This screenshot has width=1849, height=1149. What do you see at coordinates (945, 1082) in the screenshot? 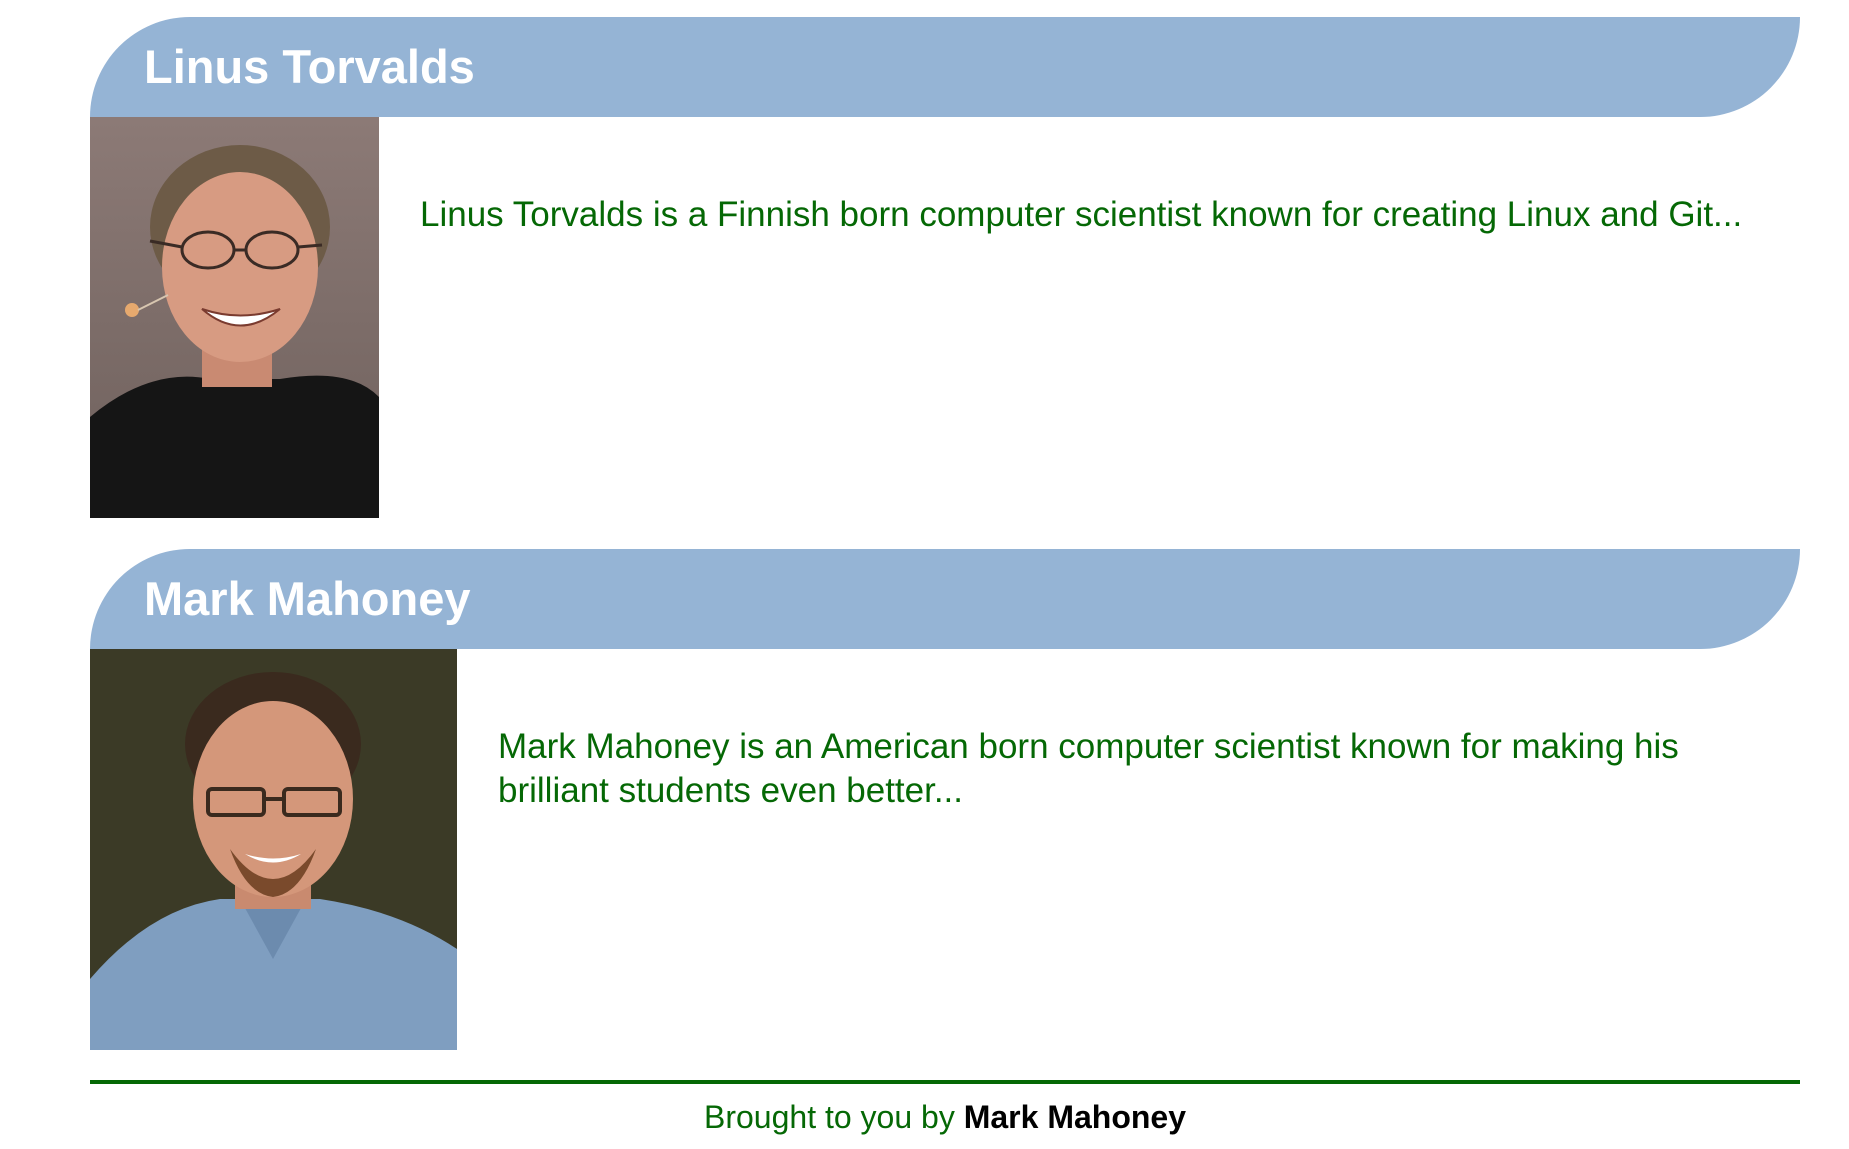
I see `footer-divider` at bounding box center [945, 1082].